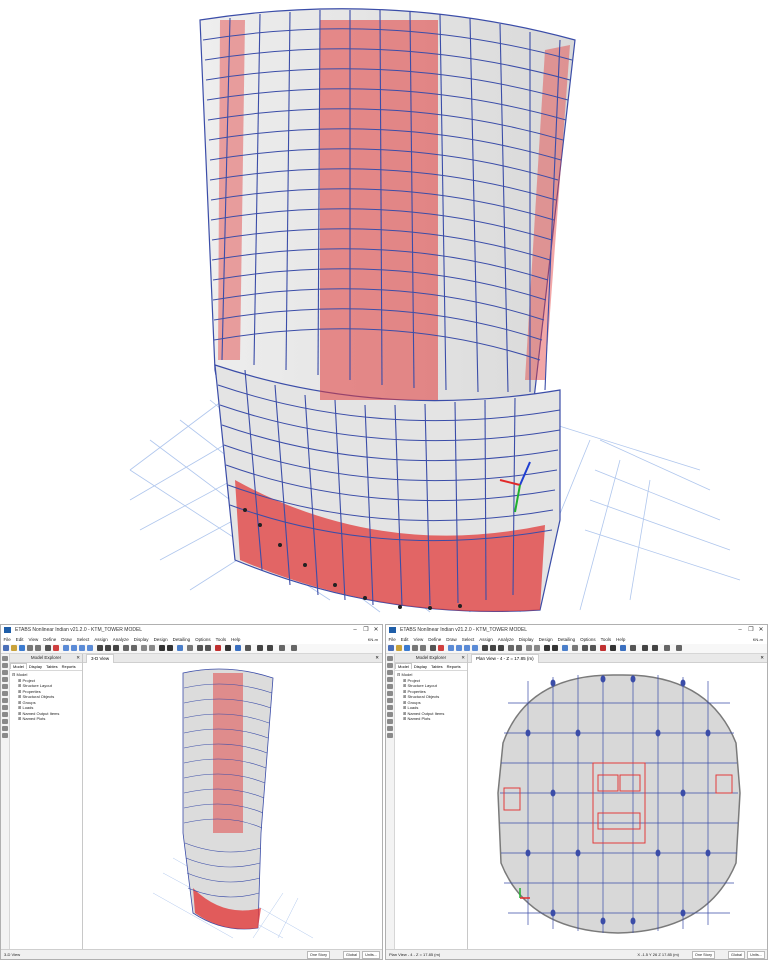 The width and height of the screenshot is (768, 960). Describe the element at coordinates (48, 648) in the screenshot. I see `lock-icon` at that location.